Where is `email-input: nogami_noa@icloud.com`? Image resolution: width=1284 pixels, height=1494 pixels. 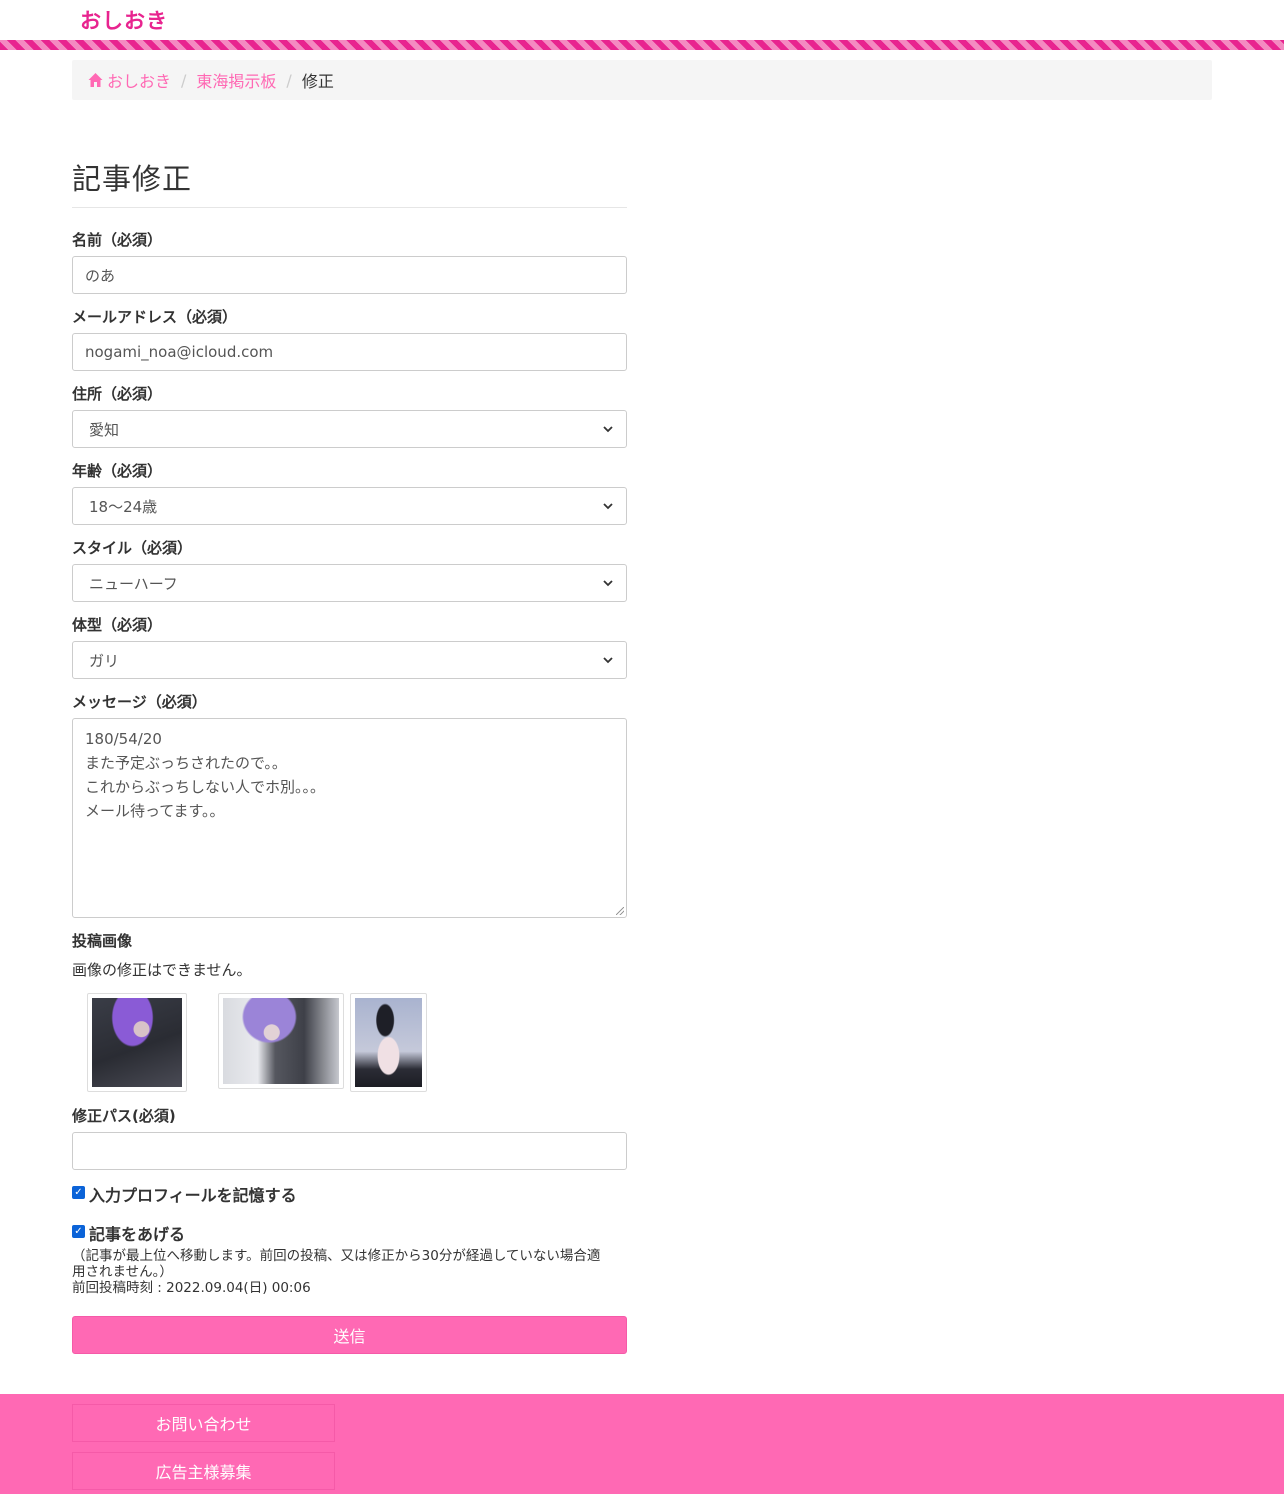 email-input: nogami_noa@icloud.com is located at coordinates (349, 352).